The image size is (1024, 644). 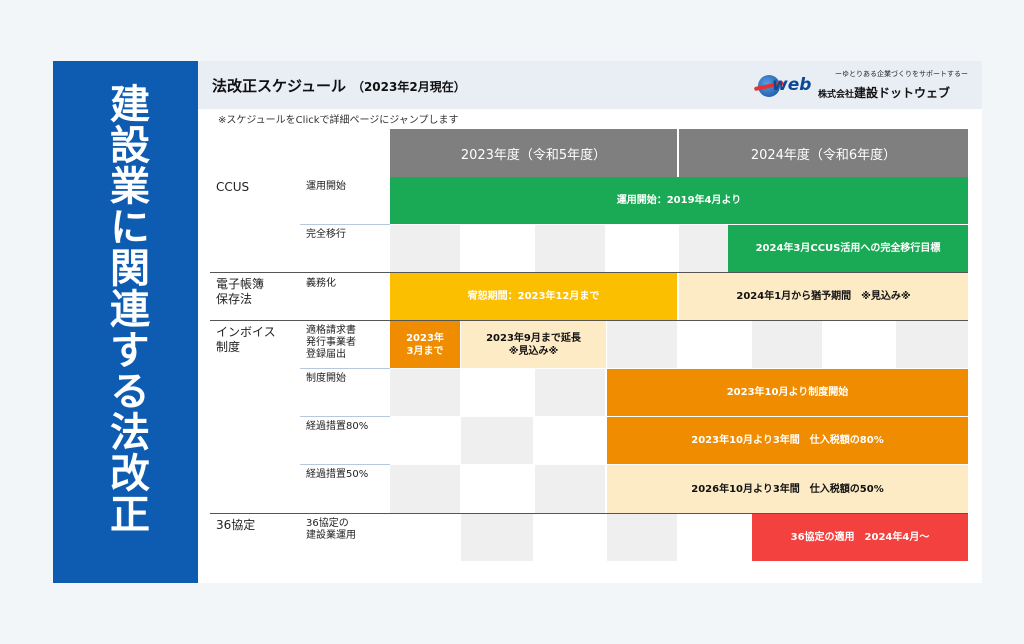 What do you see at coordinates (331, 330) in the screenshot?
I see `sub-tekikaku-line1: 適格請求書` at bounding box center [331, 330].